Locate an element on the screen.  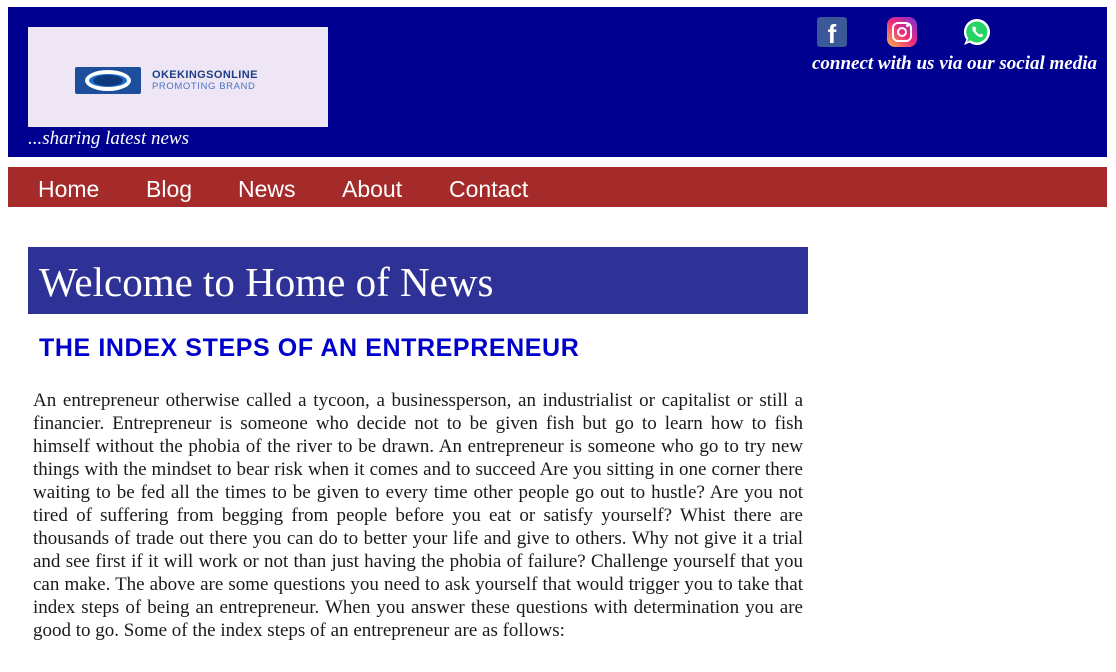
nav-item-blog: Blog is located at coordinates (169, 189).